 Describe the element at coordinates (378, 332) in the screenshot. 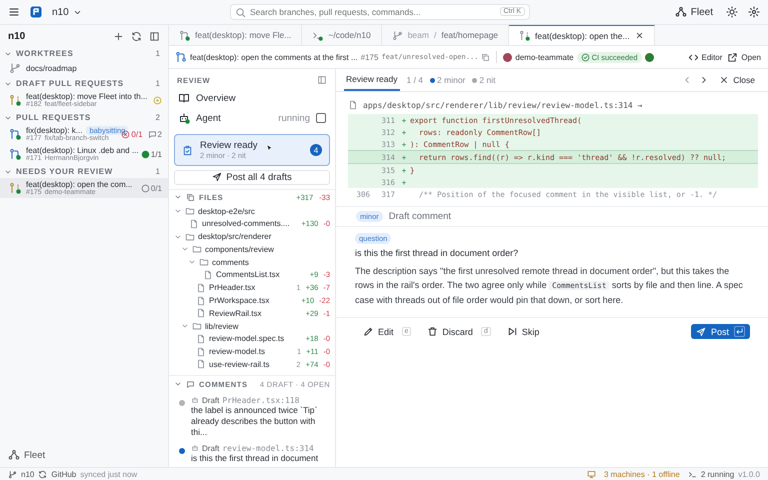

I see `edit-button: Edit` at that location.